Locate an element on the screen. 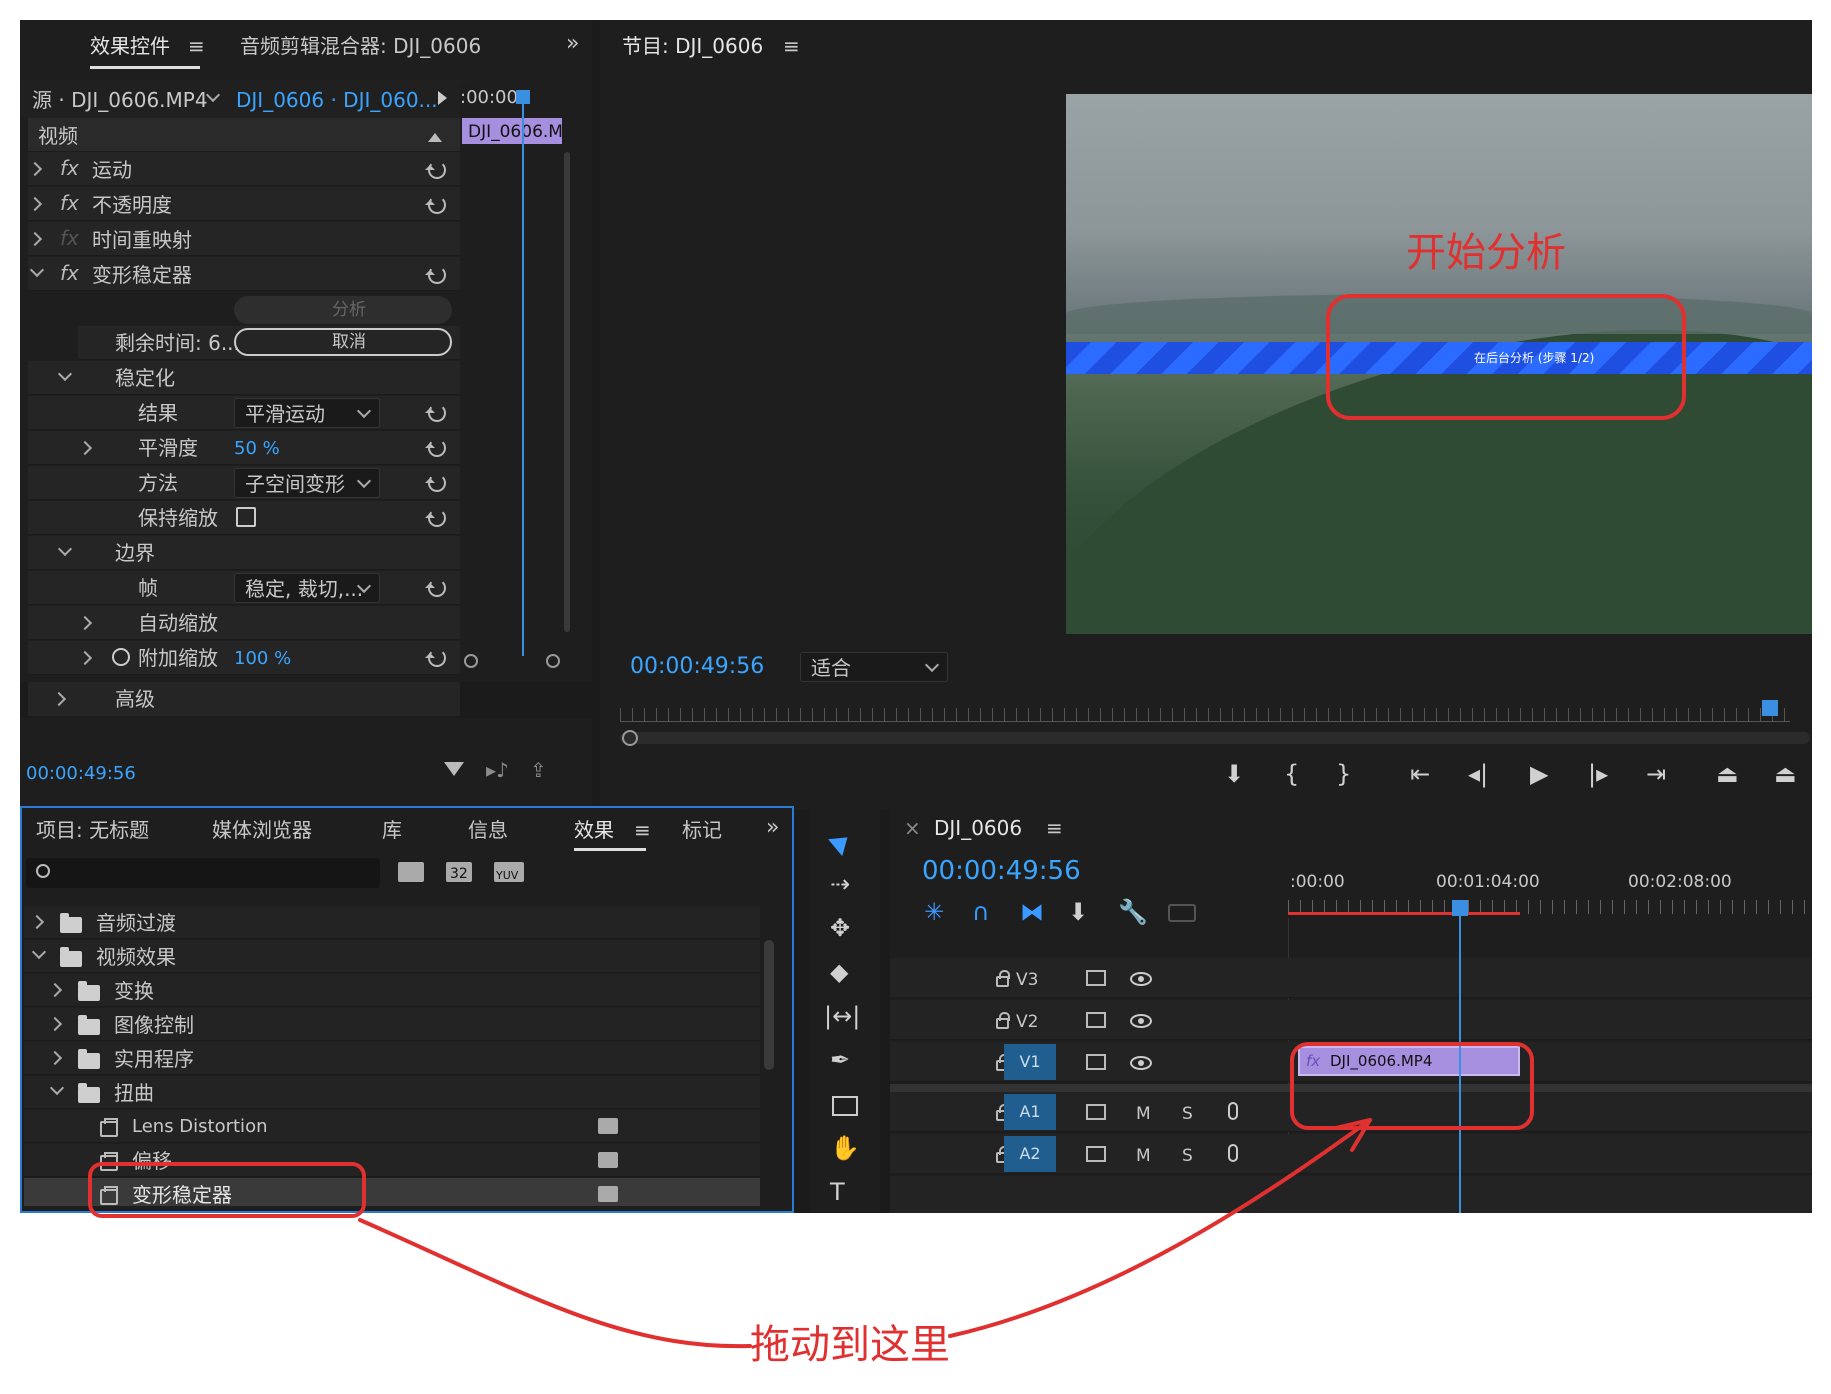 The height and width of the screenshot is (1394, 1831). annotation-drag-arrow is located at coordinates (865, 1233).